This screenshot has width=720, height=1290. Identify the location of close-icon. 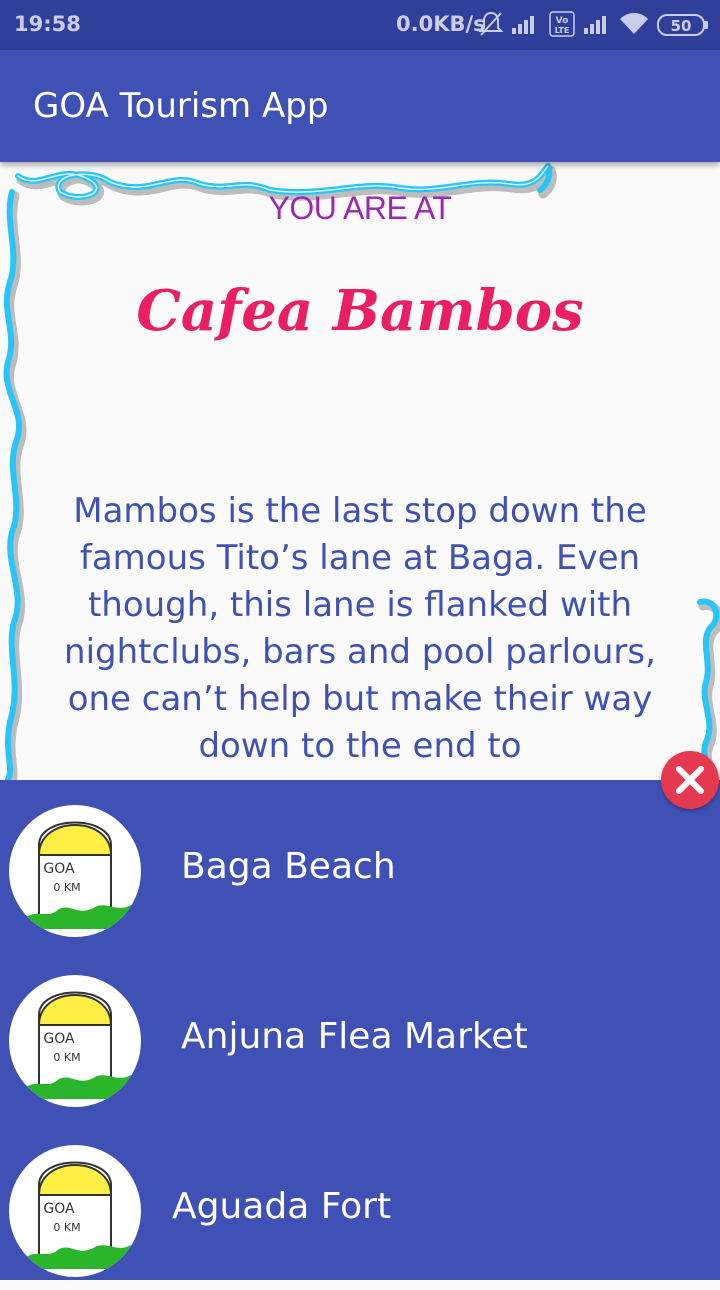
(690, 780).